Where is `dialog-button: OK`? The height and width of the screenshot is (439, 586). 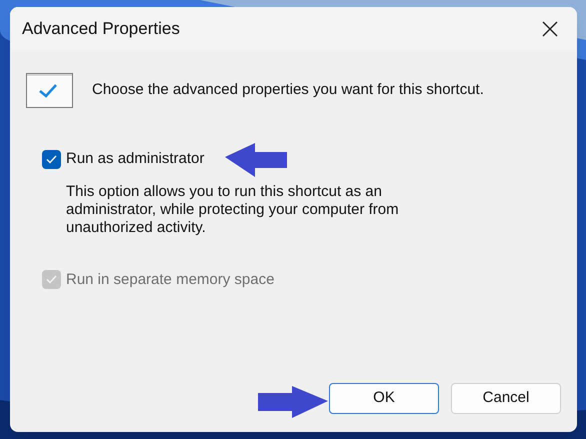 dialog-button: OK is located at coordinates (384, 398).